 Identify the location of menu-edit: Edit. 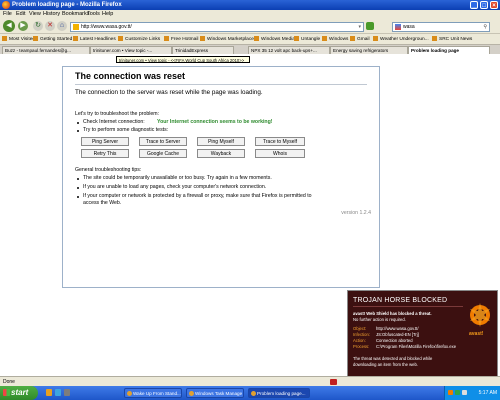
(20, 14).